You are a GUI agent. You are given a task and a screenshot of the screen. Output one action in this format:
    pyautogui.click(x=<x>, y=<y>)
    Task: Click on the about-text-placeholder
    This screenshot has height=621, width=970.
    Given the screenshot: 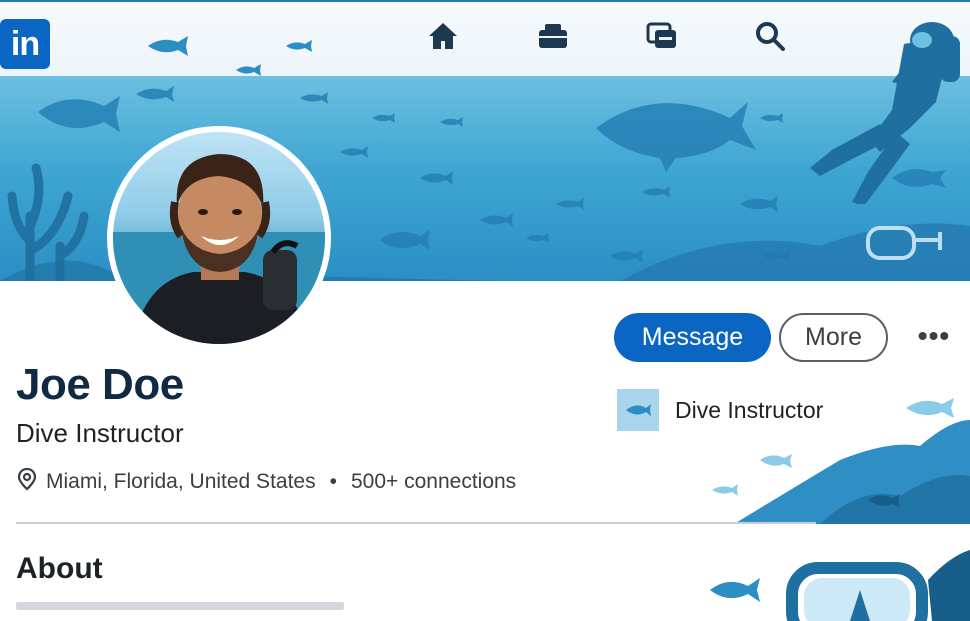 What is the action you would take?
    pyautogui.click(x=180, y=606)
    